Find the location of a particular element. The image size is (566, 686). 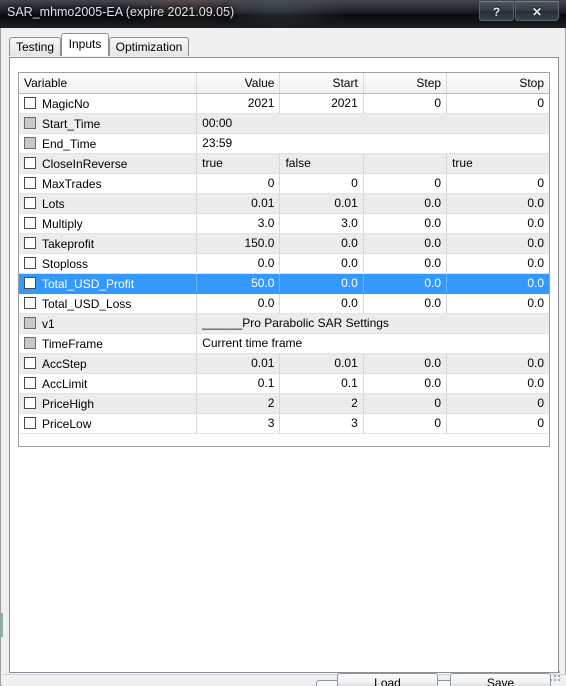

cell-variable: Total_USD_Profit is located at coordinates (108, 283).